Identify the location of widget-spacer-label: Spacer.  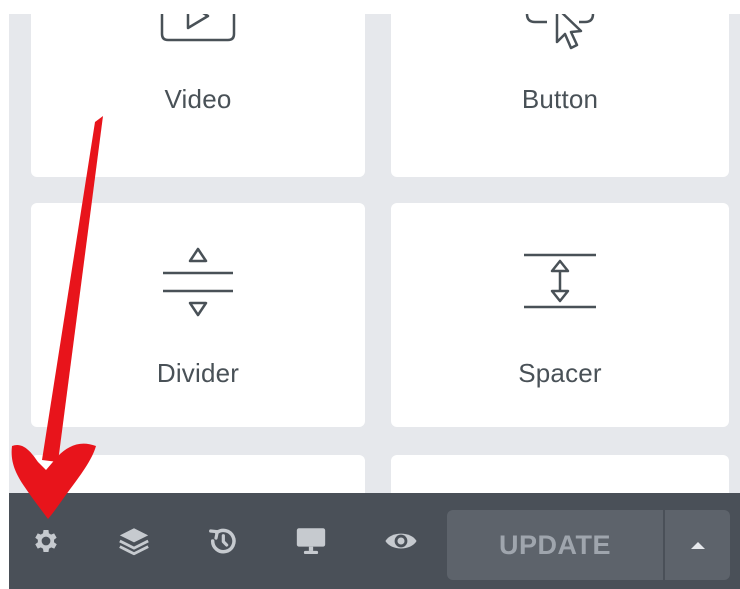
(560, 373).